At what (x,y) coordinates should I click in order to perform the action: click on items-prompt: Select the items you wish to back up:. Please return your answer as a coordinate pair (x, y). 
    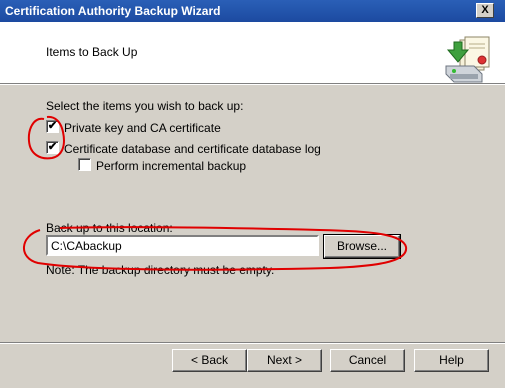
    Looking at the image, I should click on (145, 106).